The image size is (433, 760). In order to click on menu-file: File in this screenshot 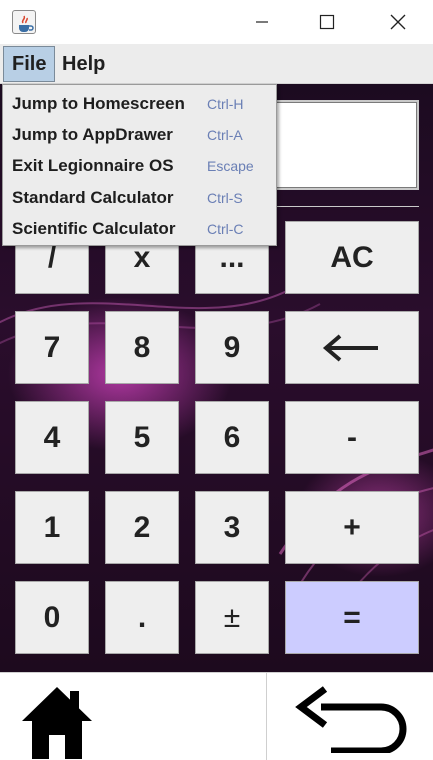, I will do `click(29, 64)`.